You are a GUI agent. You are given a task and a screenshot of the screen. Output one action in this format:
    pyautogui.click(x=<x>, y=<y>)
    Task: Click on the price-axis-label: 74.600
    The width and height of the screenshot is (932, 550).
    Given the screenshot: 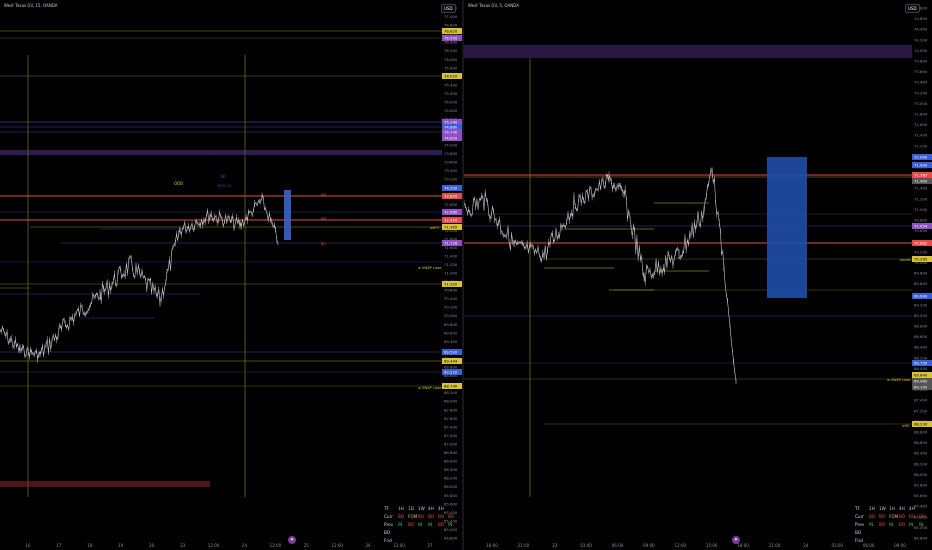 What is the action you would take?
    pyautogui.click(x=921, y=18)
    